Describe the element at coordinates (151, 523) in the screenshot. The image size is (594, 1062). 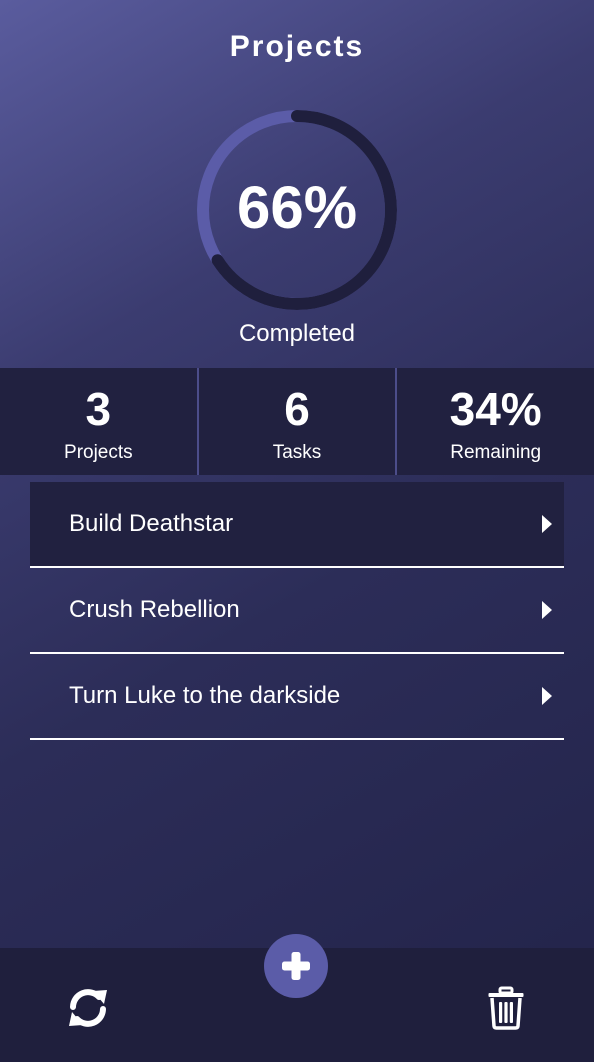
I see `project-item-label: Build Deathstar` at that location.